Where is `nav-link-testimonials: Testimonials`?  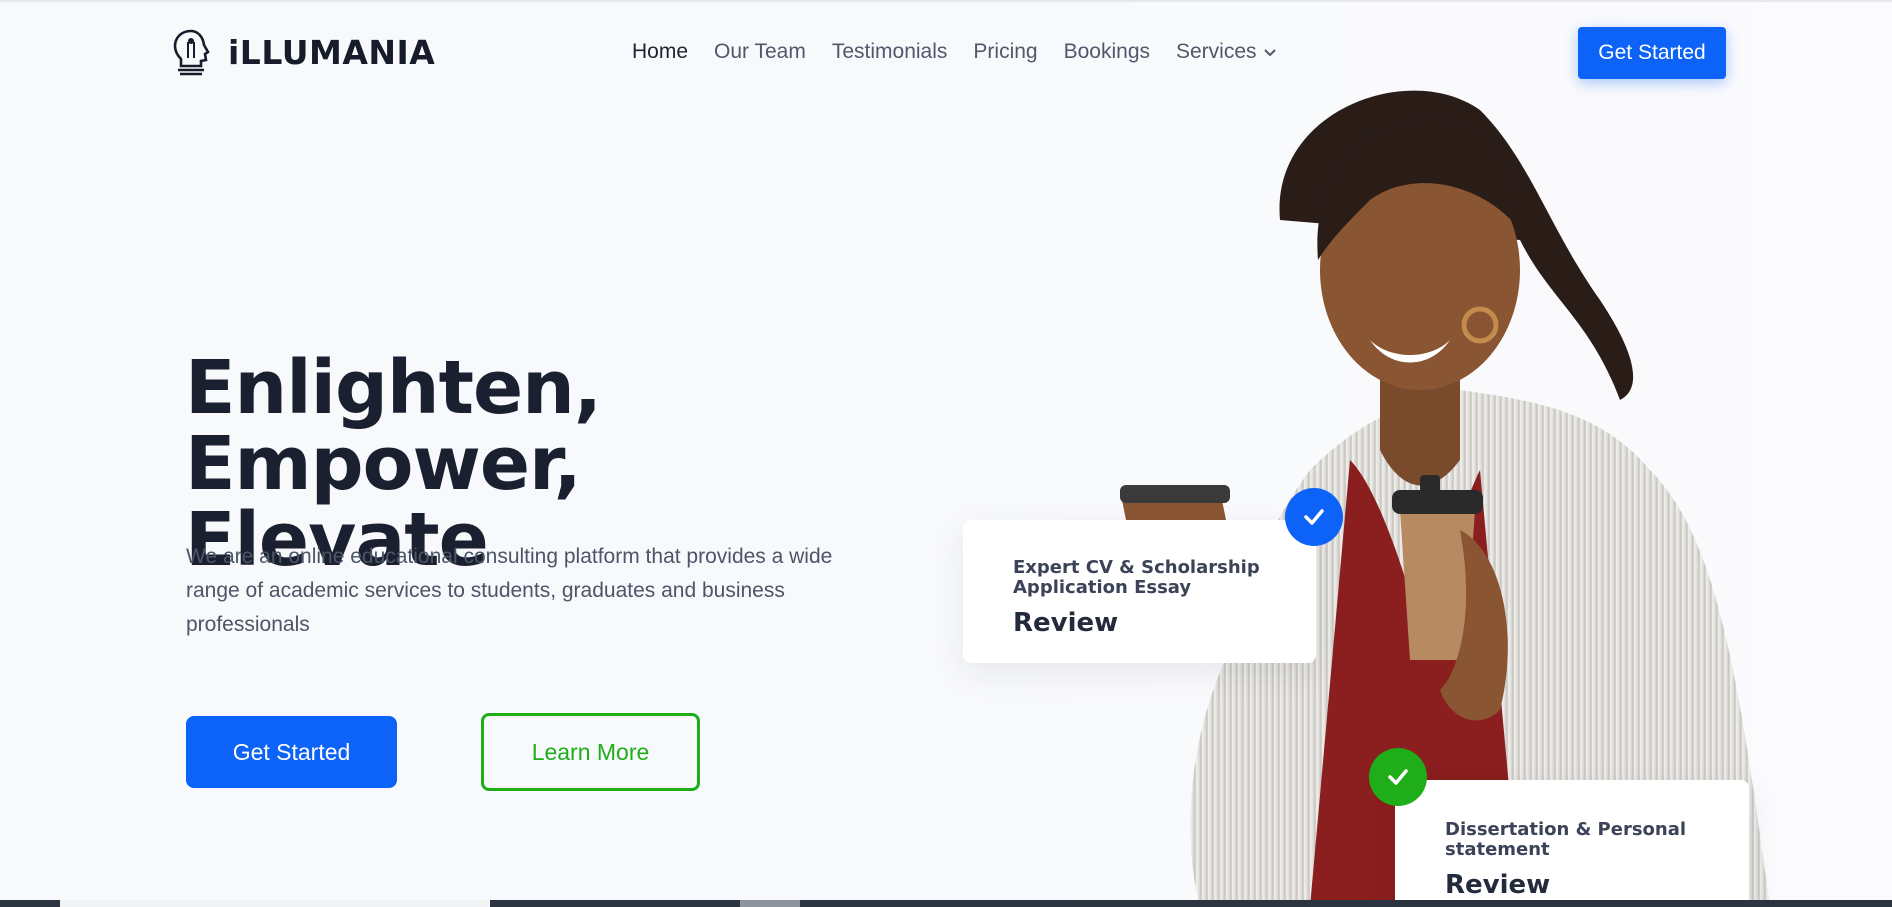 nav-link-testimonials: Testimonials is located at coordinates (890, 52).